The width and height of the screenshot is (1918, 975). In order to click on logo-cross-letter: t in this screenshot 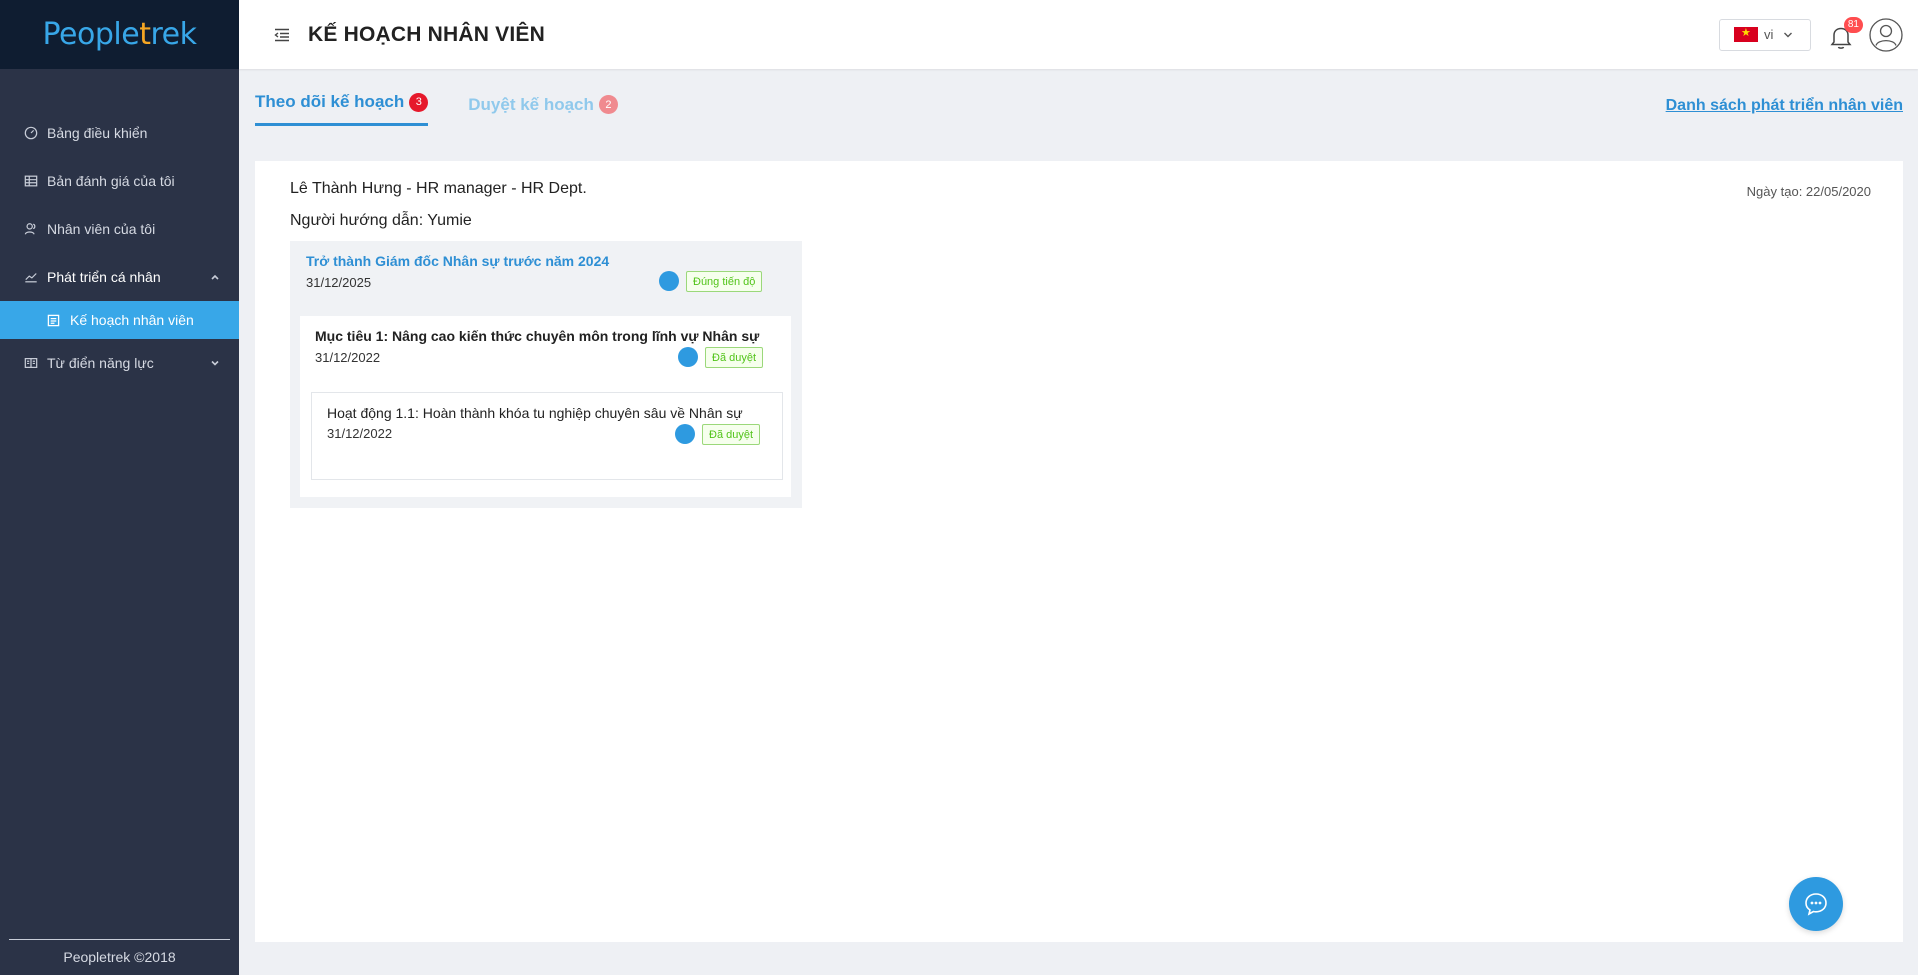, I will do `click(145, 34)`.